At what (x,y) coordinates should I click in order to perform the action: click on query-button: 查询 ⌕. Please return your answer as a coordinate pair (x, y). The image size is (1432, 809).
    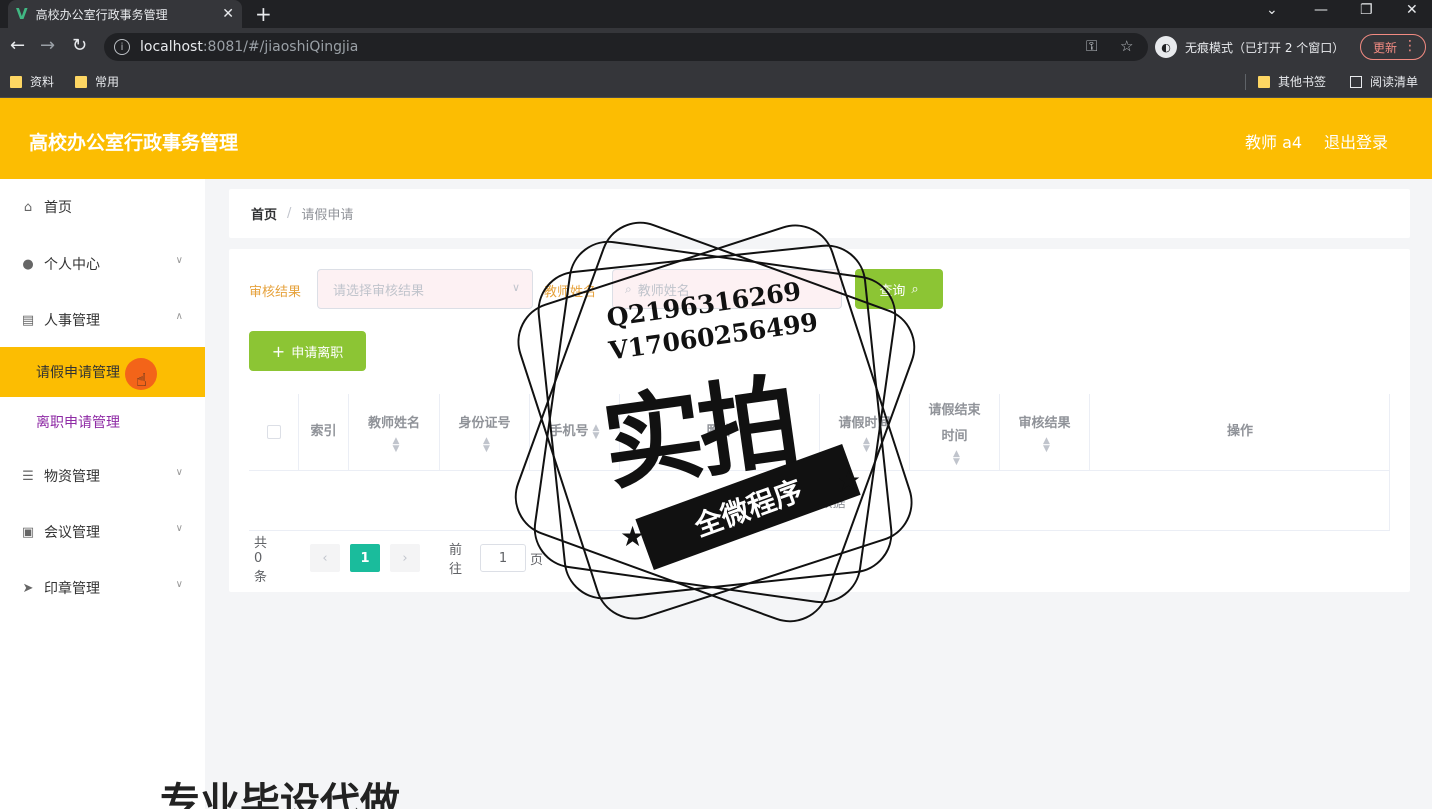
    Looking at the image, I should click on (899, 289).